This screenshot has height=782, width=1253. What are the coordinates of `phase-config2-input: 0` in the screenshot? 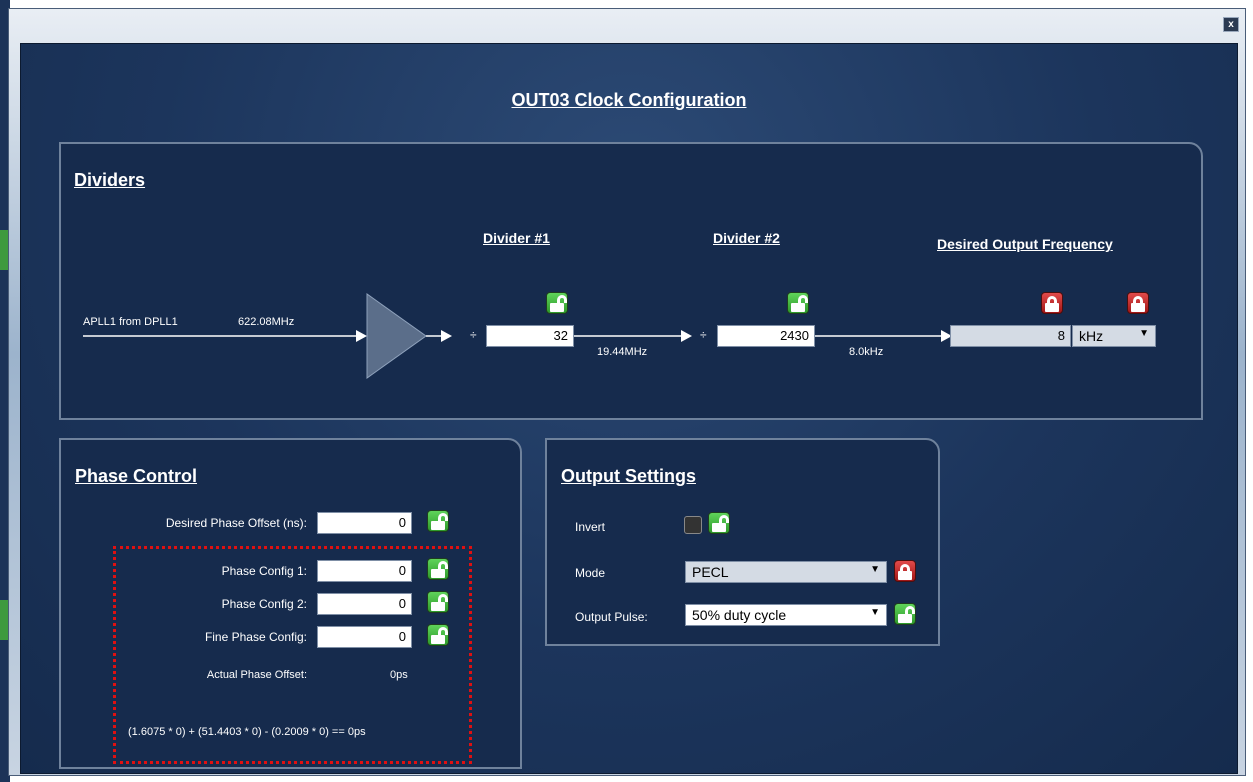 It's located at (364, 604).